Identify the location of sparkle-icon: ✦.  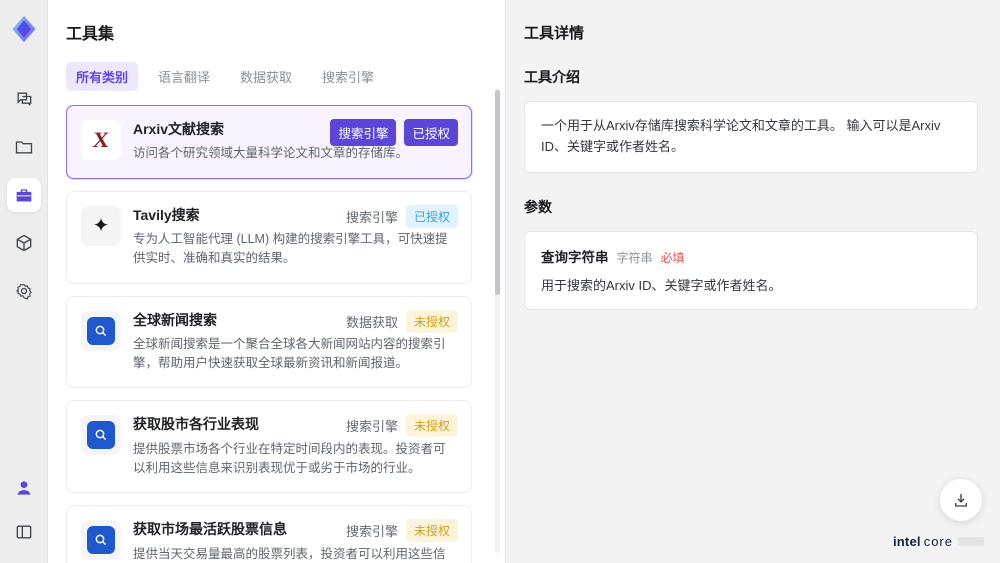
(101, 225).